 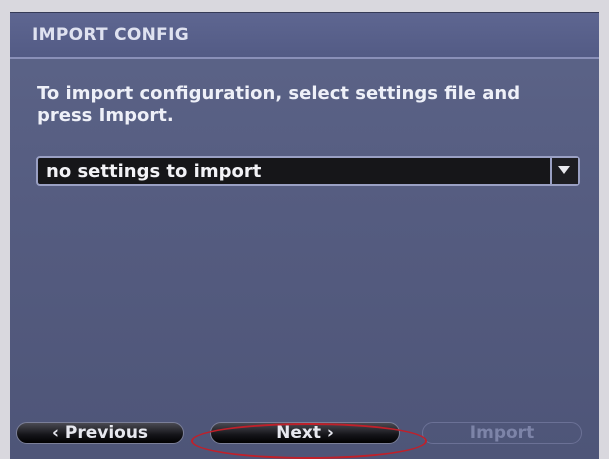 I want to click on page-title: IMPORT CONFIG, so click(x=110, y=35).